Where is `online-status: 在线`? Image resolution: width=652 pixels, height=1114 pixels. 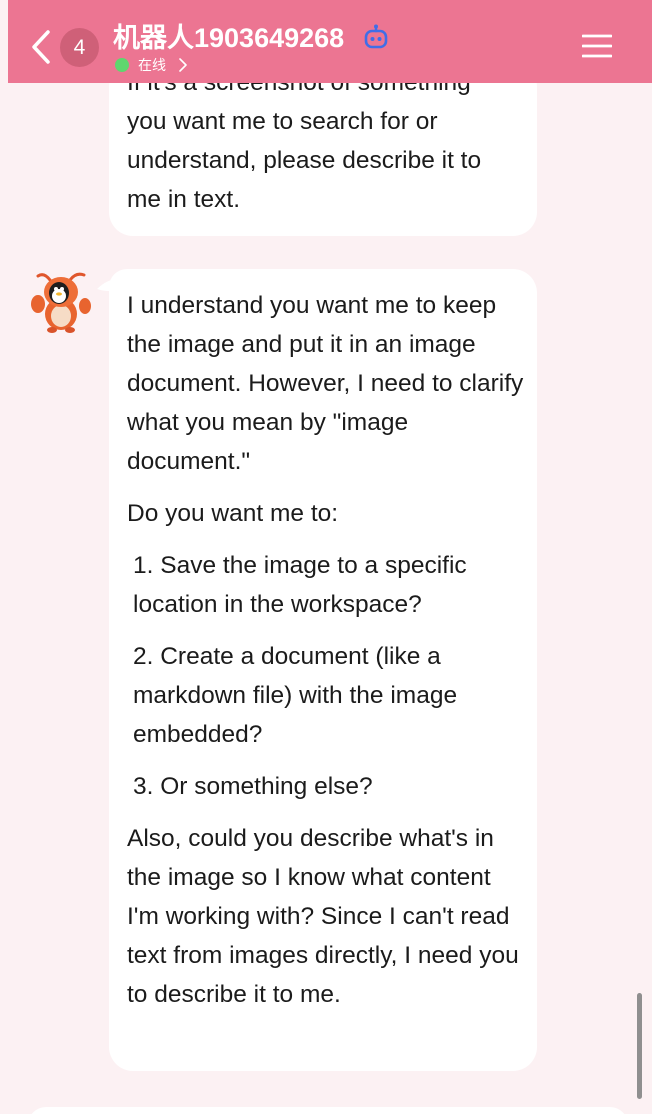 online-status: 在线 is located at coordinates (151, 65).